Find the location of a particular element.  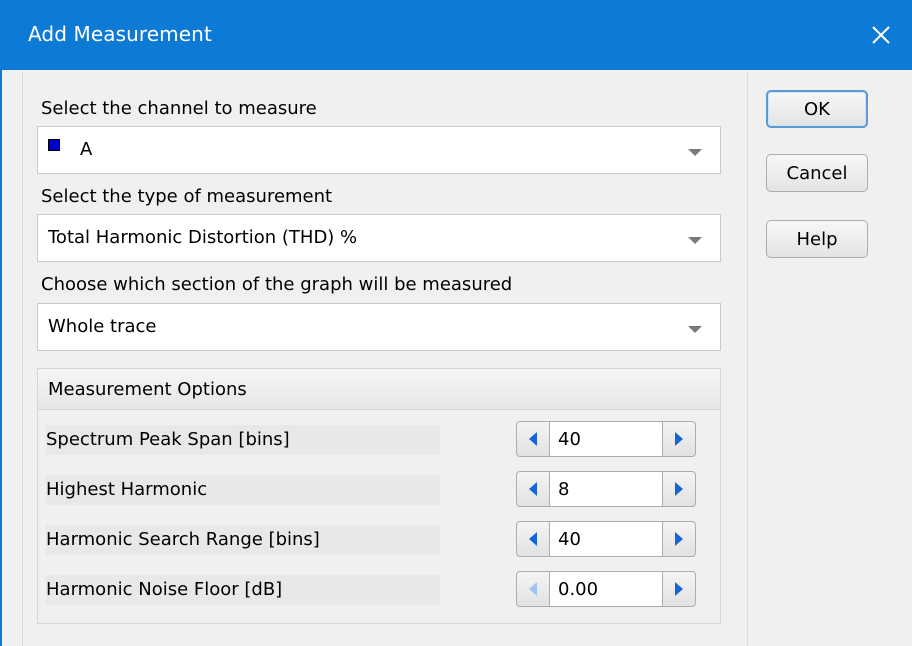

option-label-spectrum-peak-span: Spectrum Peak Span [bins] is located at coordinates (243, 440).